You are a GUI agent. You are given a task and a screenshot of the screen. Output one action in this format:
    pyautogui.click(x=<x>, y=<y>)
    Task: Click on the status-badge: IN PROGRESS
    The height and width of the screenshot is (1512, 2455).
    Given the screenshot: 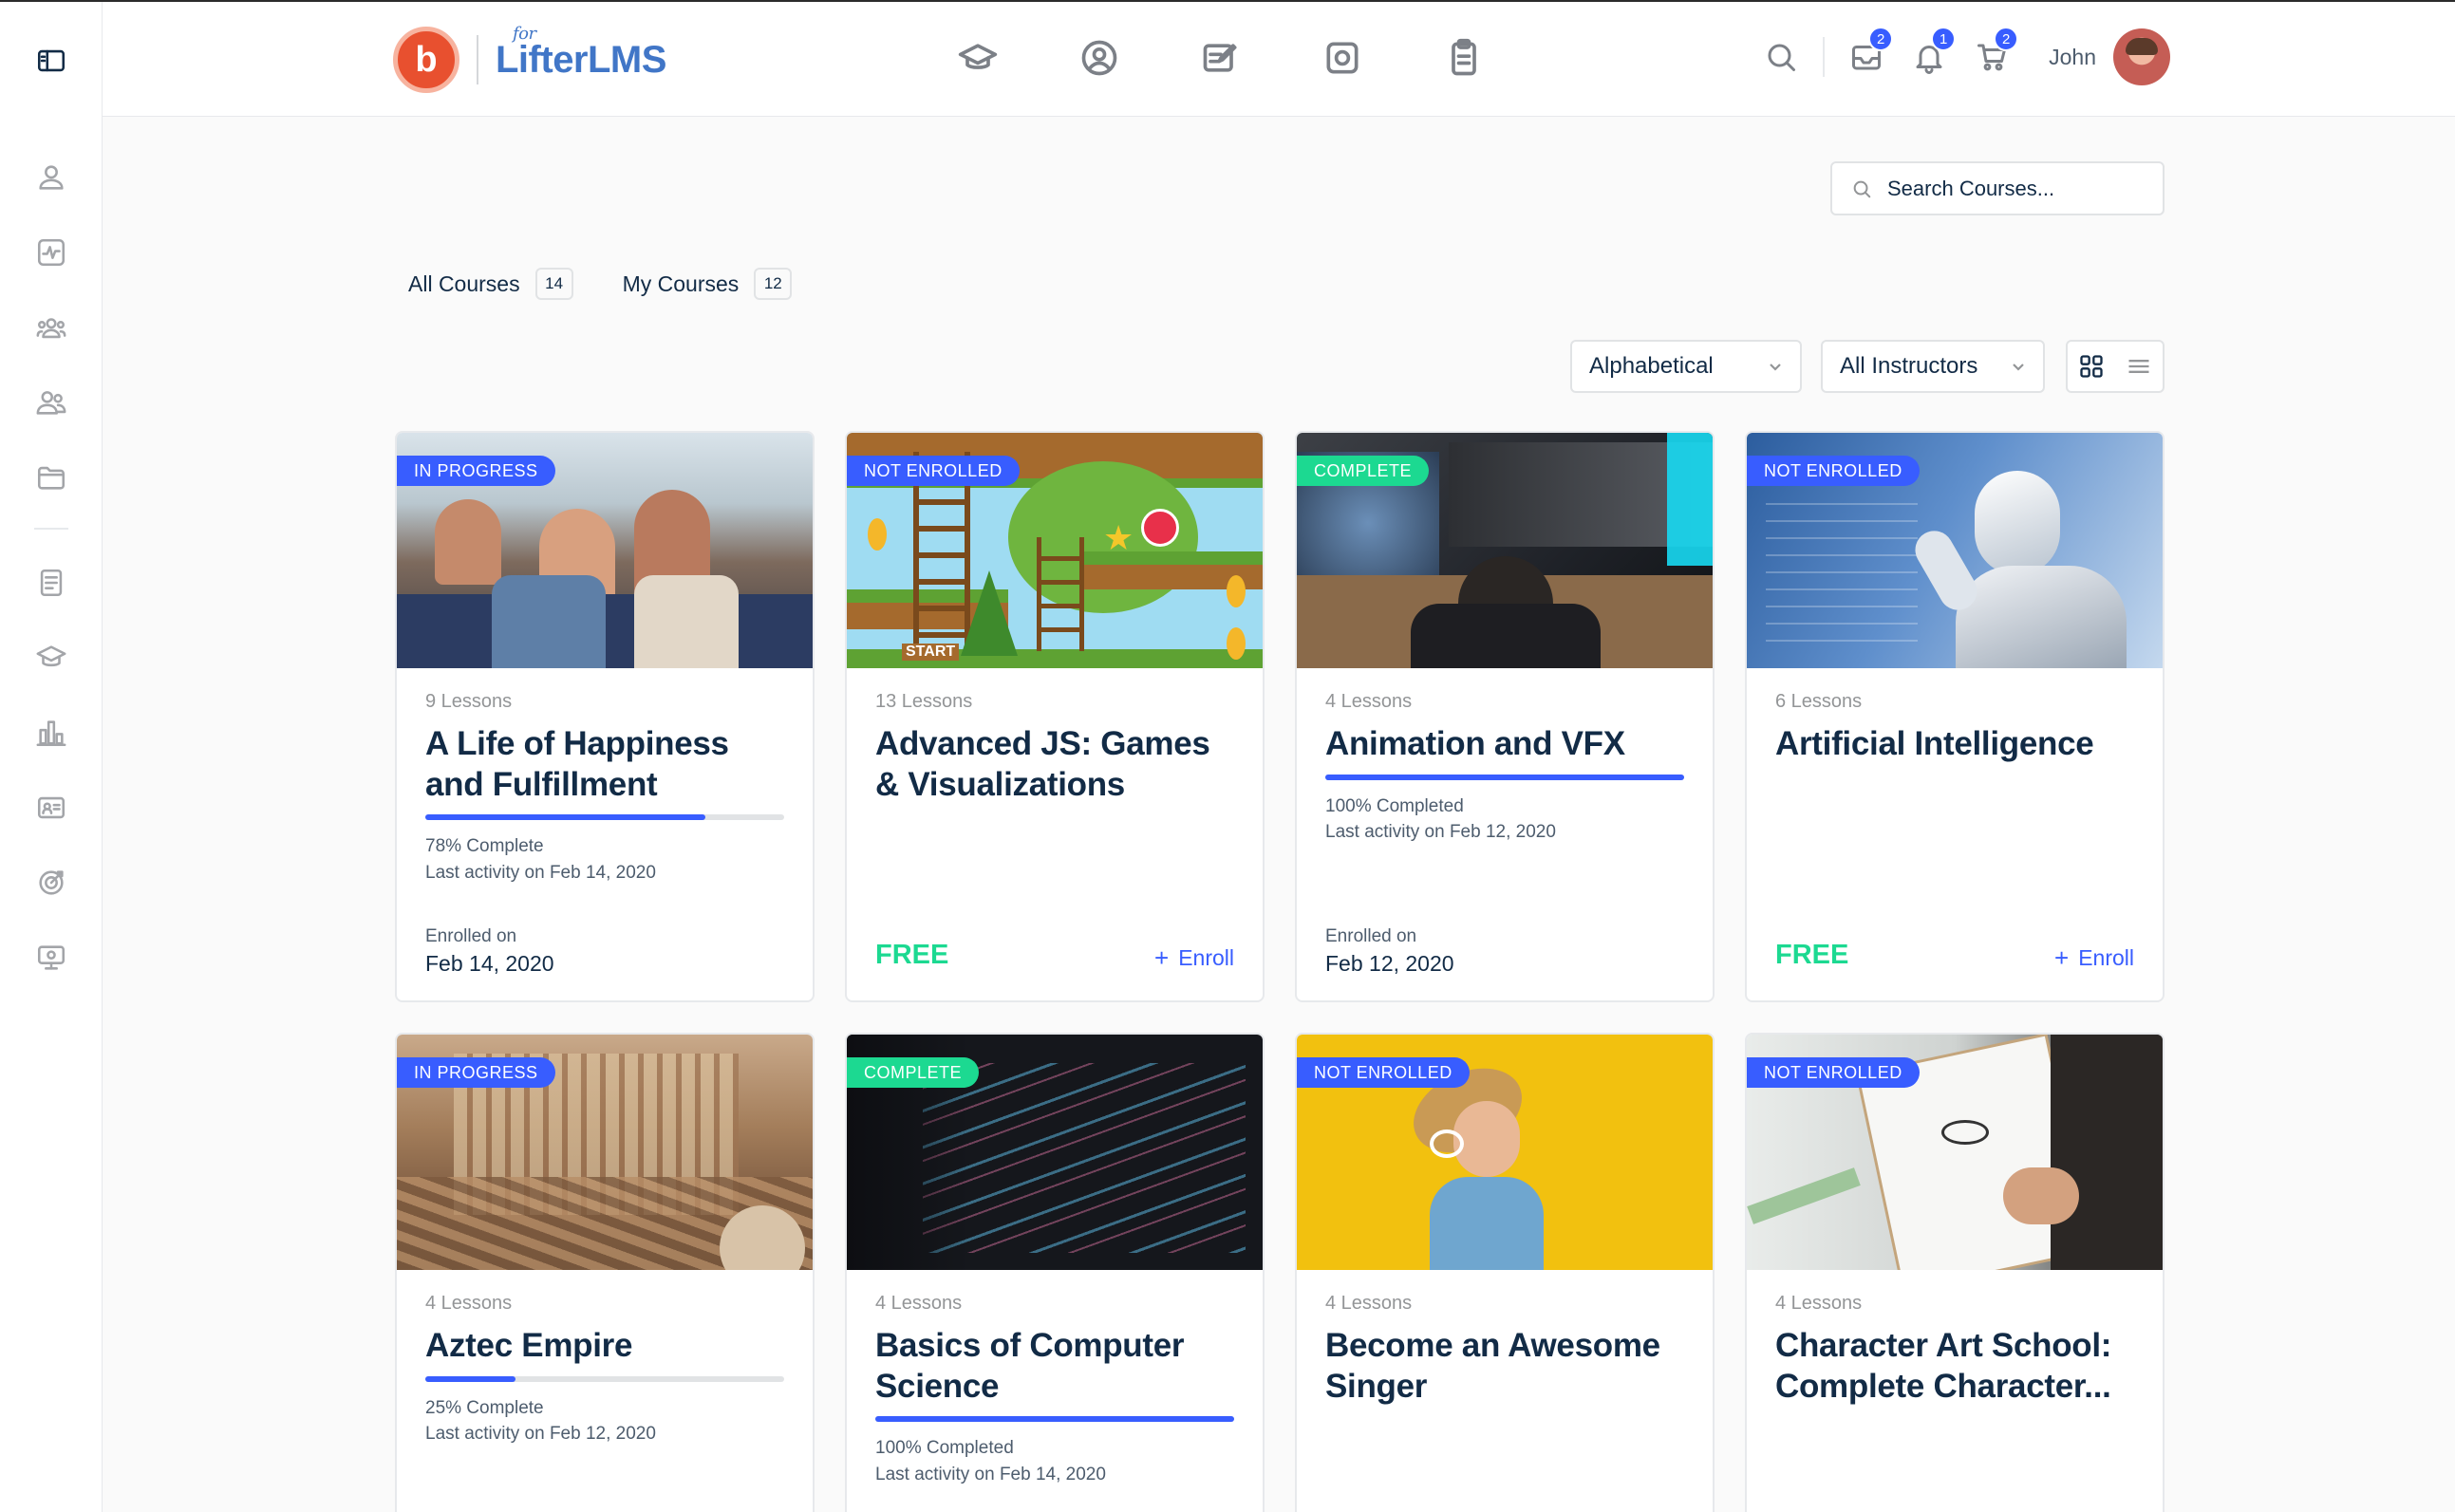 What is the action you would take?
    pyautogui.click(x=476, y=471)
    